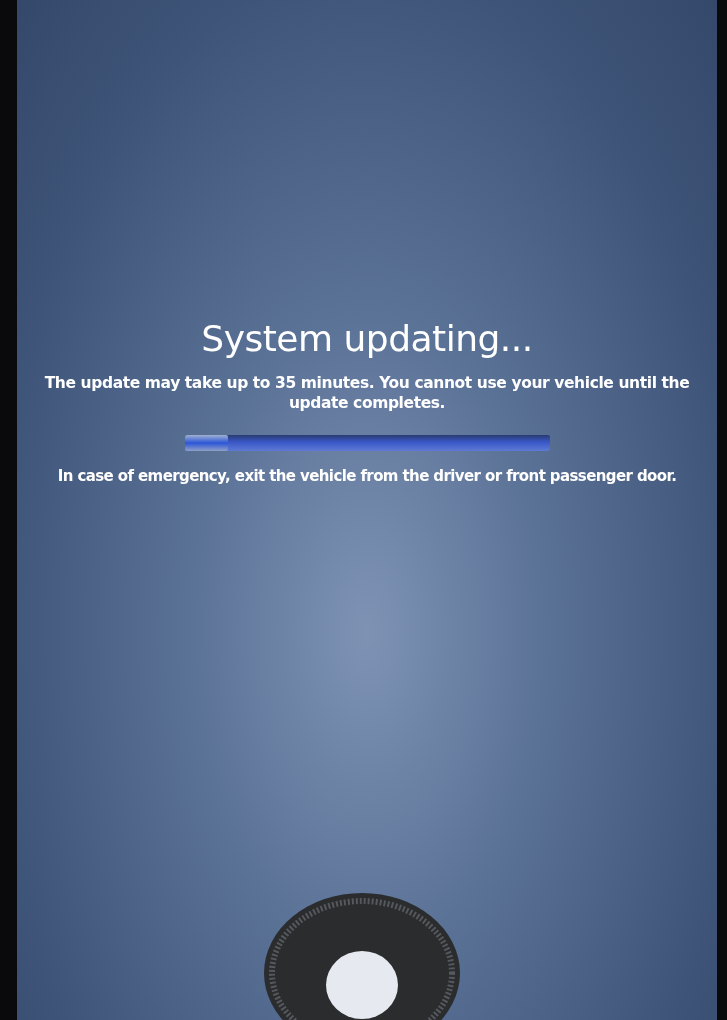 This screenshot has width=727, height=1020. I want to click on update-message: The update may take up to 35 minutes. You cannot use your vehicle until the update completes., so click(367, 393).